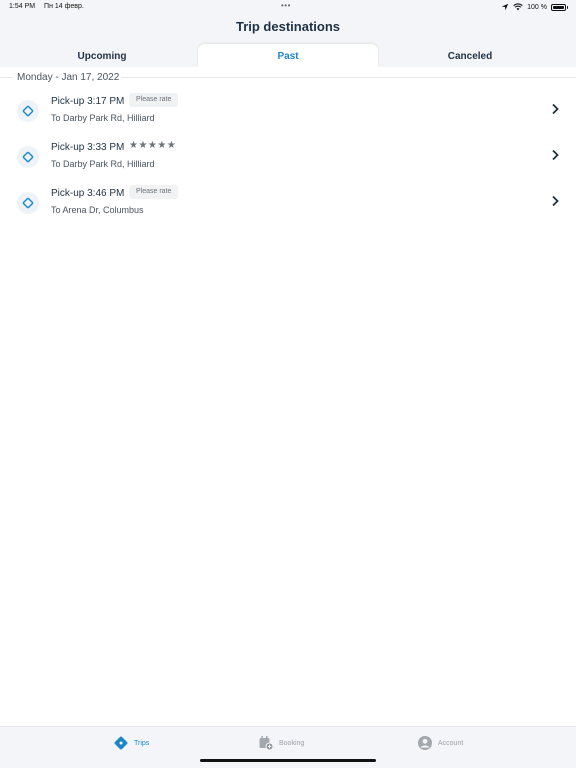 Image resolution: width=576 pixels, height=768 pixels. I want to click on person-circle-icon, so click(425, 743).